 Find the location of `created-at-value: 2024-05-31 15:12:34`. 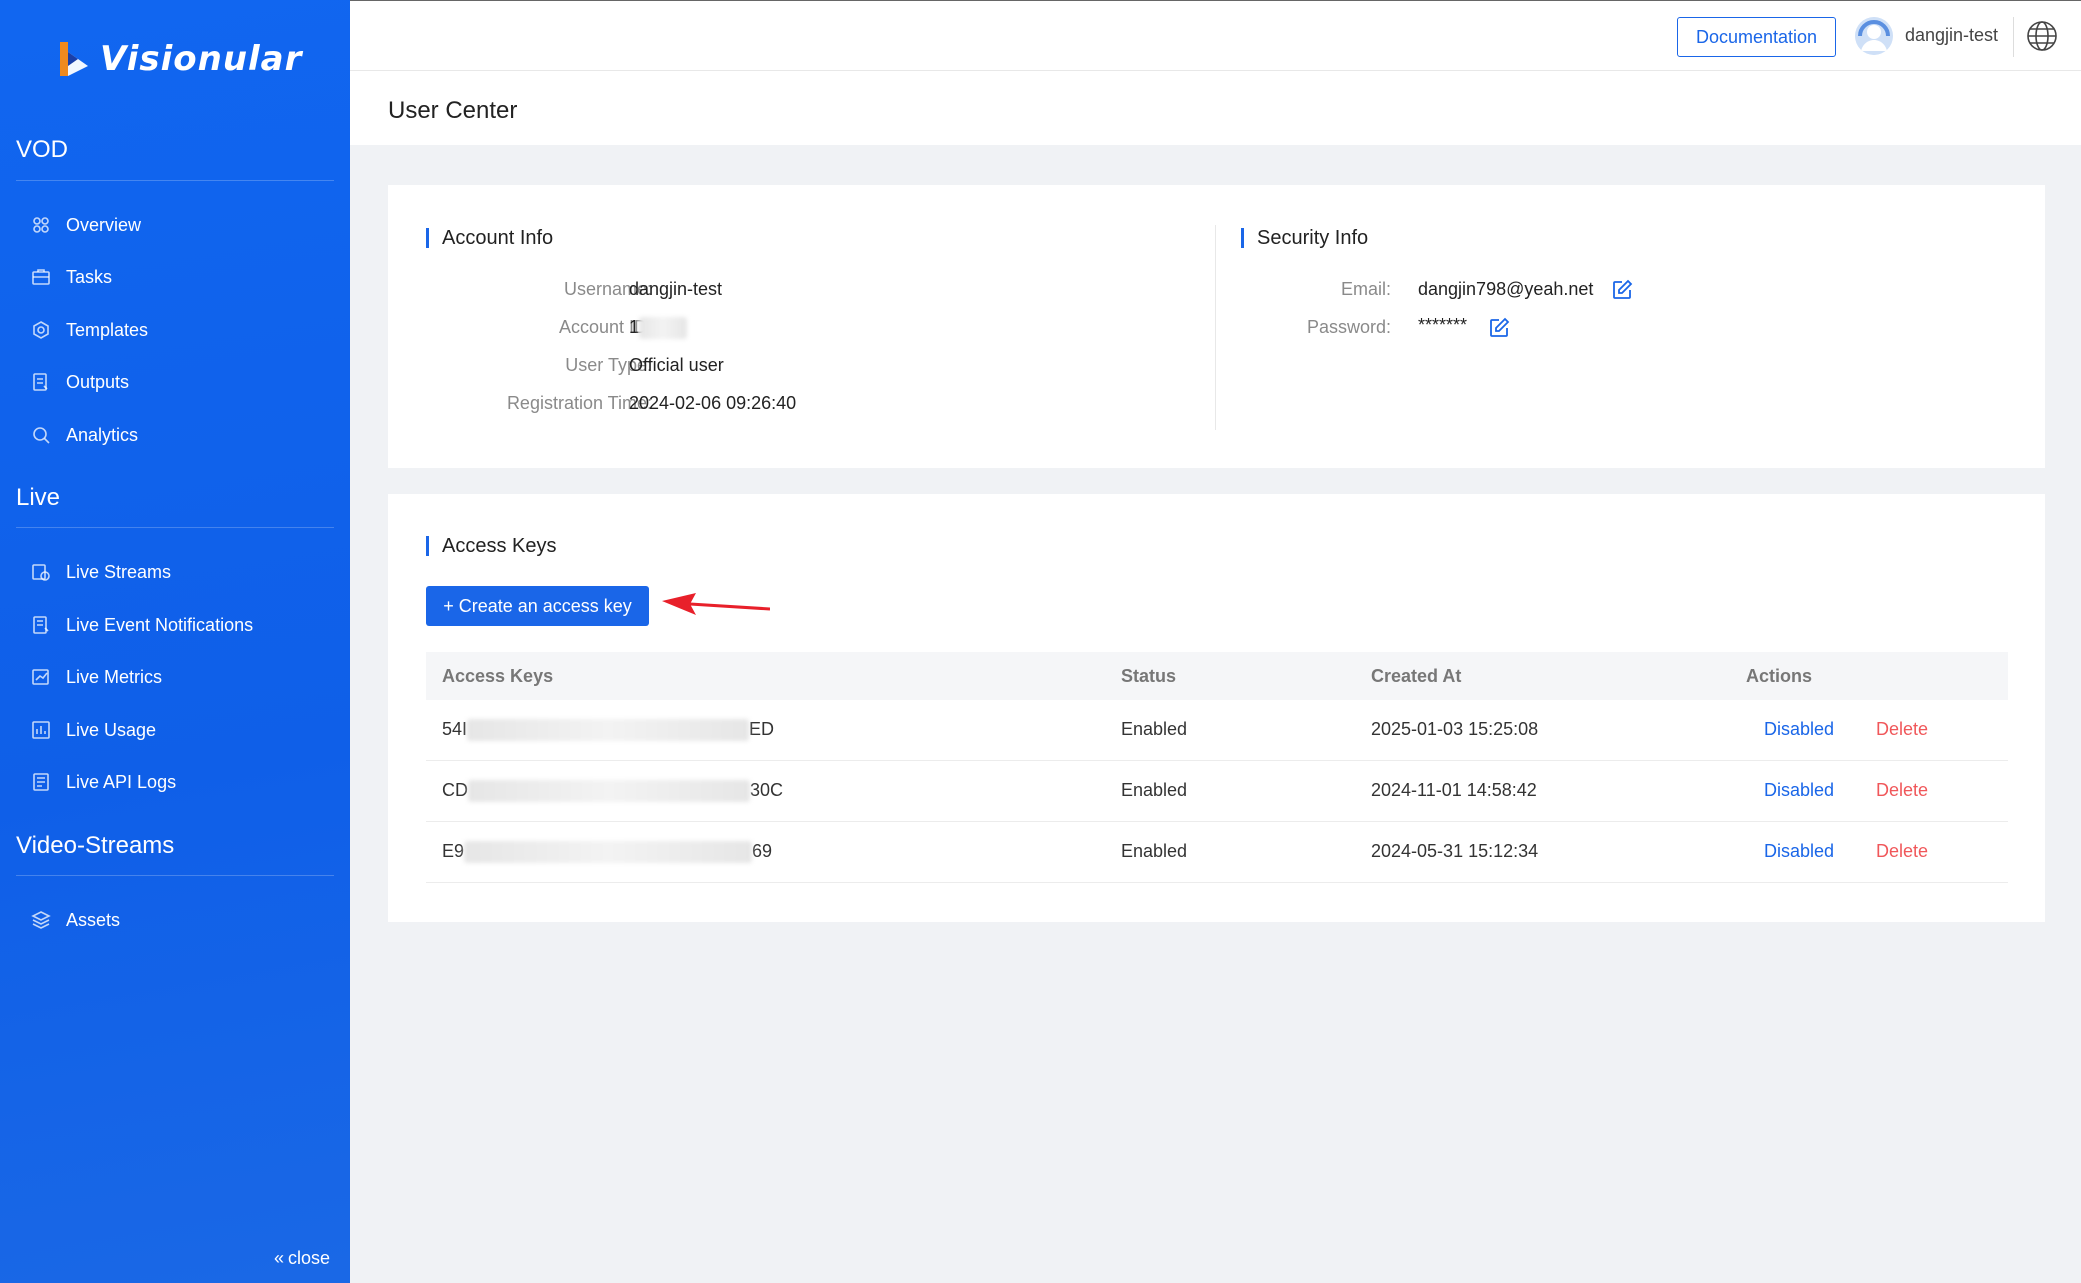

created-at-value: 2024-05-31 15:12:34 is located at coordinates (1455, 851).